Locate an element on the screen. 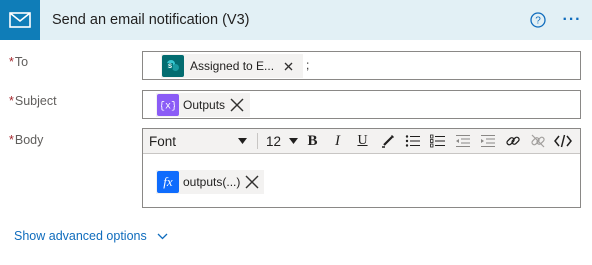 This screenshot has height=265, width=592. subject-label: *Subject is located at coordinates (33, 101).